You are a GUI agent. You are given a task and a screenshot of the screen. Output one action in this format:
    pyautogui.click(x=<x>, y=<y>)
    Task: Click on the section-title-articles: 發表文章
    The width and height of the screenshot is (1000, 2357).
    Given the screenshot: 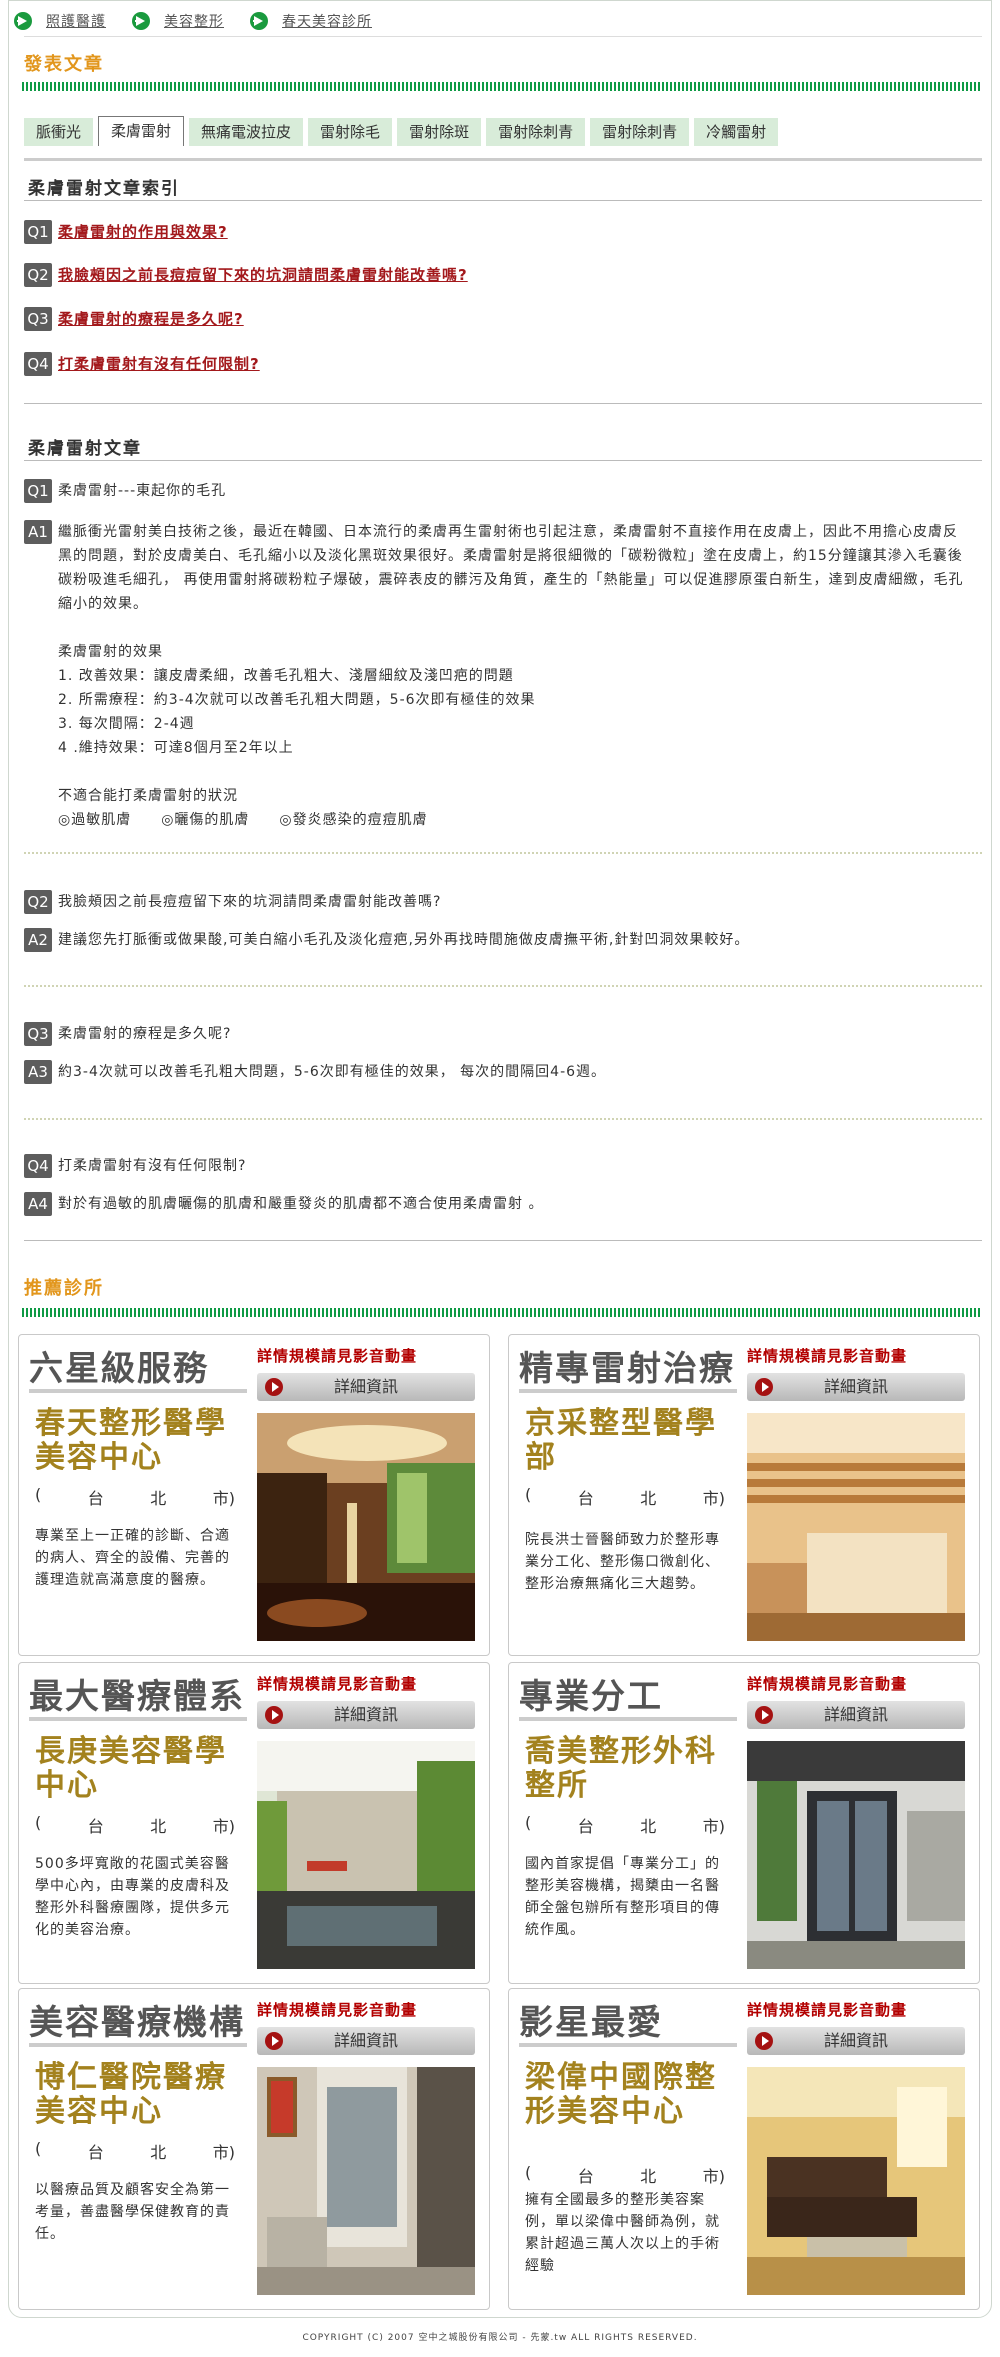 What is the action you would take?
    pyautogui.click(x=64, y=64)
    